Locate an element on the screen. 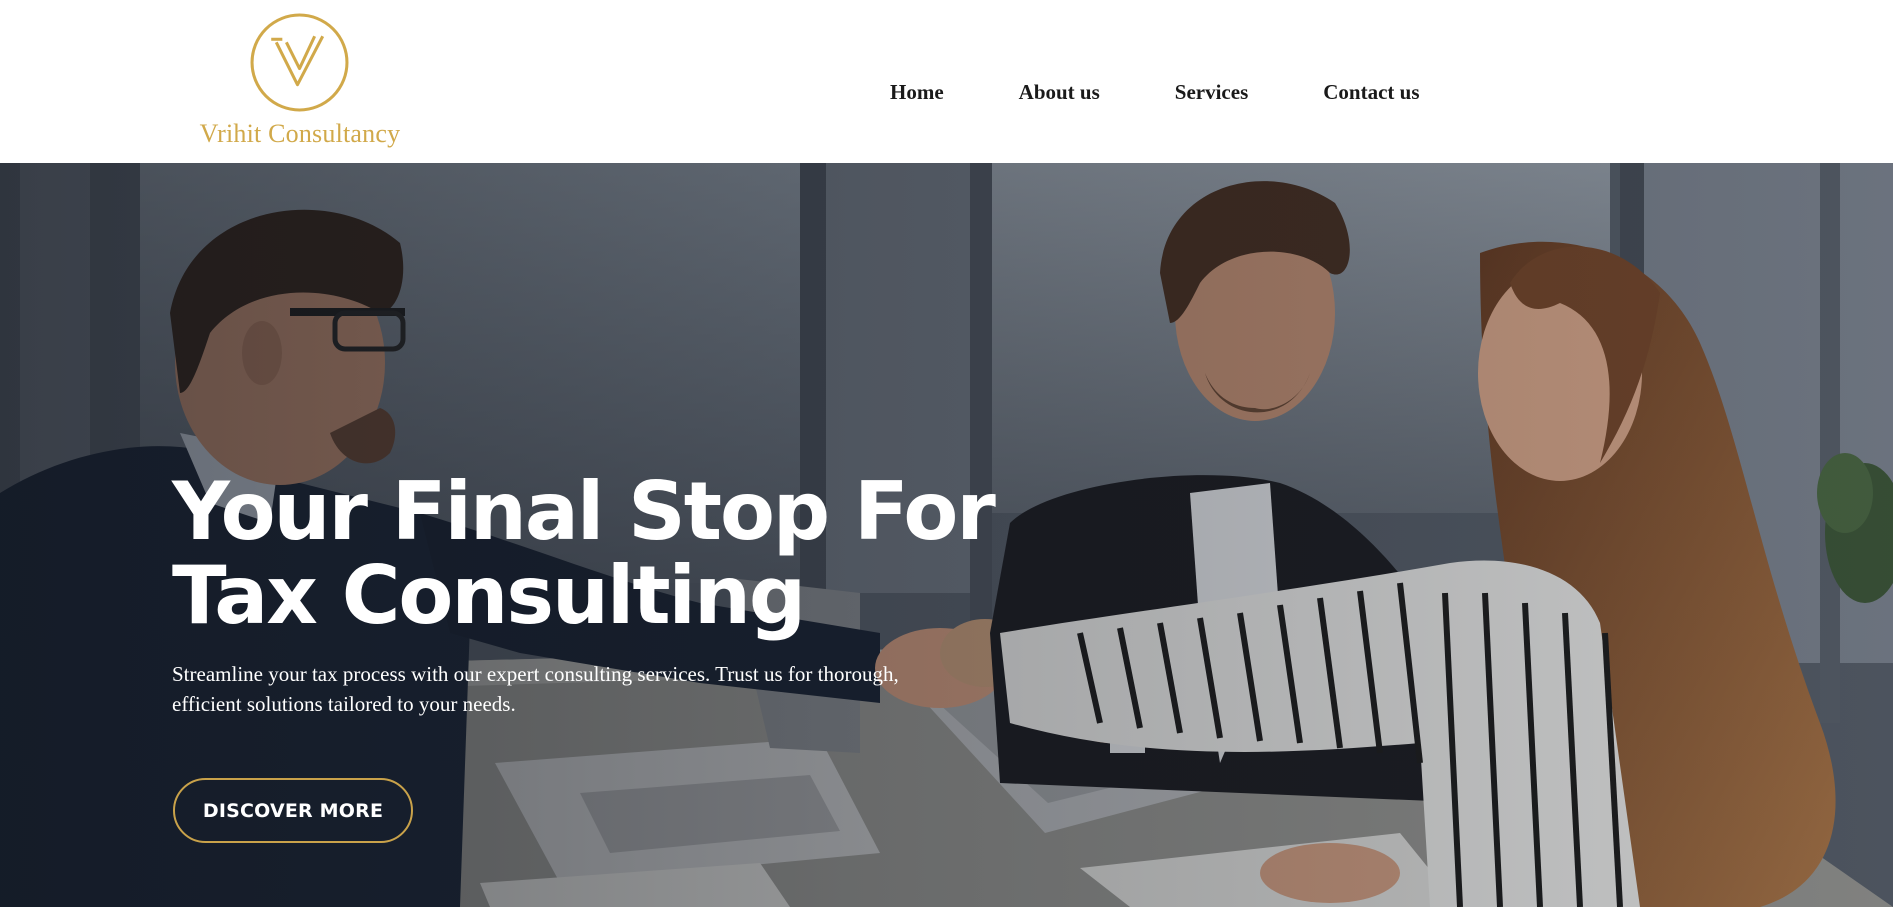 The height and width of the screenshot is (907, 1893). nav-item-services: Services is located at coordinates (1211, 92).